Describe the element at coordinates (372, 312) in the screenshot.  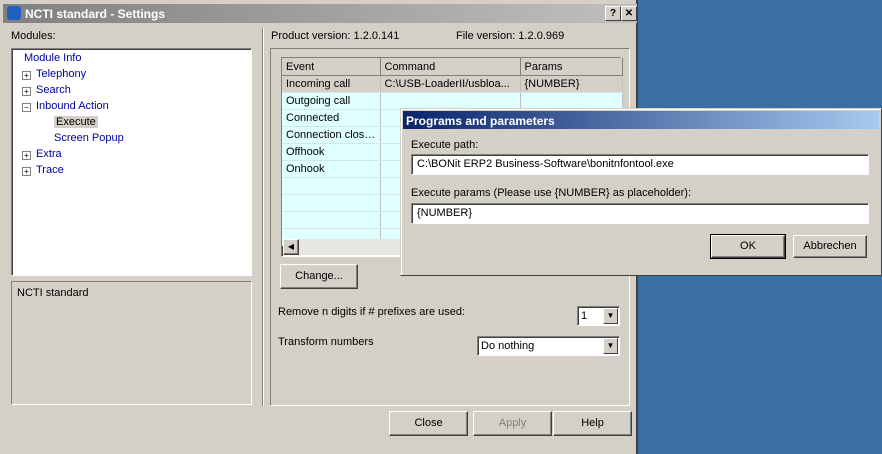
I see `remove-digits-label: Remove n digits if # prefixes are used:` at that location.